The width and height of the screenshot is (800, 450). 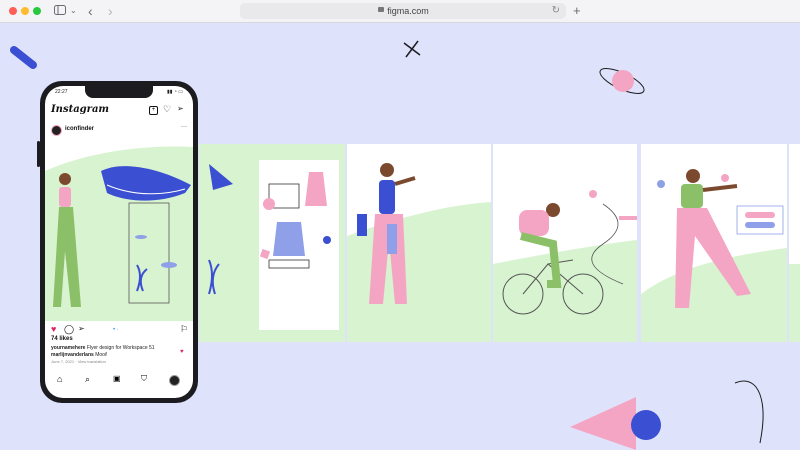 I want to click on bottom-nav: ⌂ ⌕ ▣ ⛉, so click(x=119, y=381).